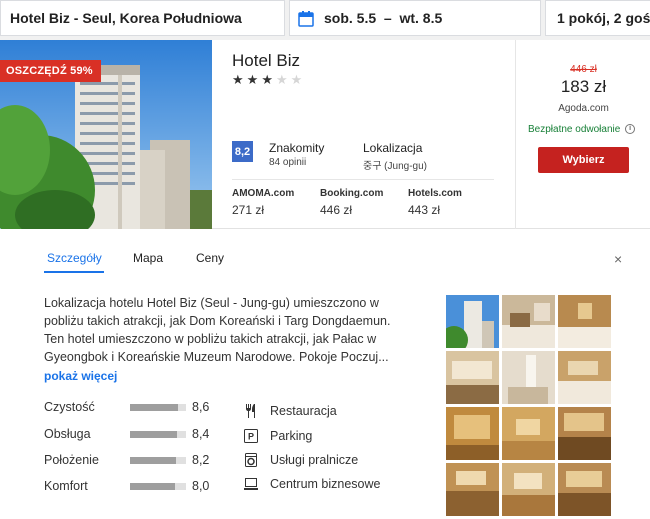  What do you see at coordinates (74, 272) in the screenshot?
I see `active-tab-indicator` at bounding box center [74, 272].